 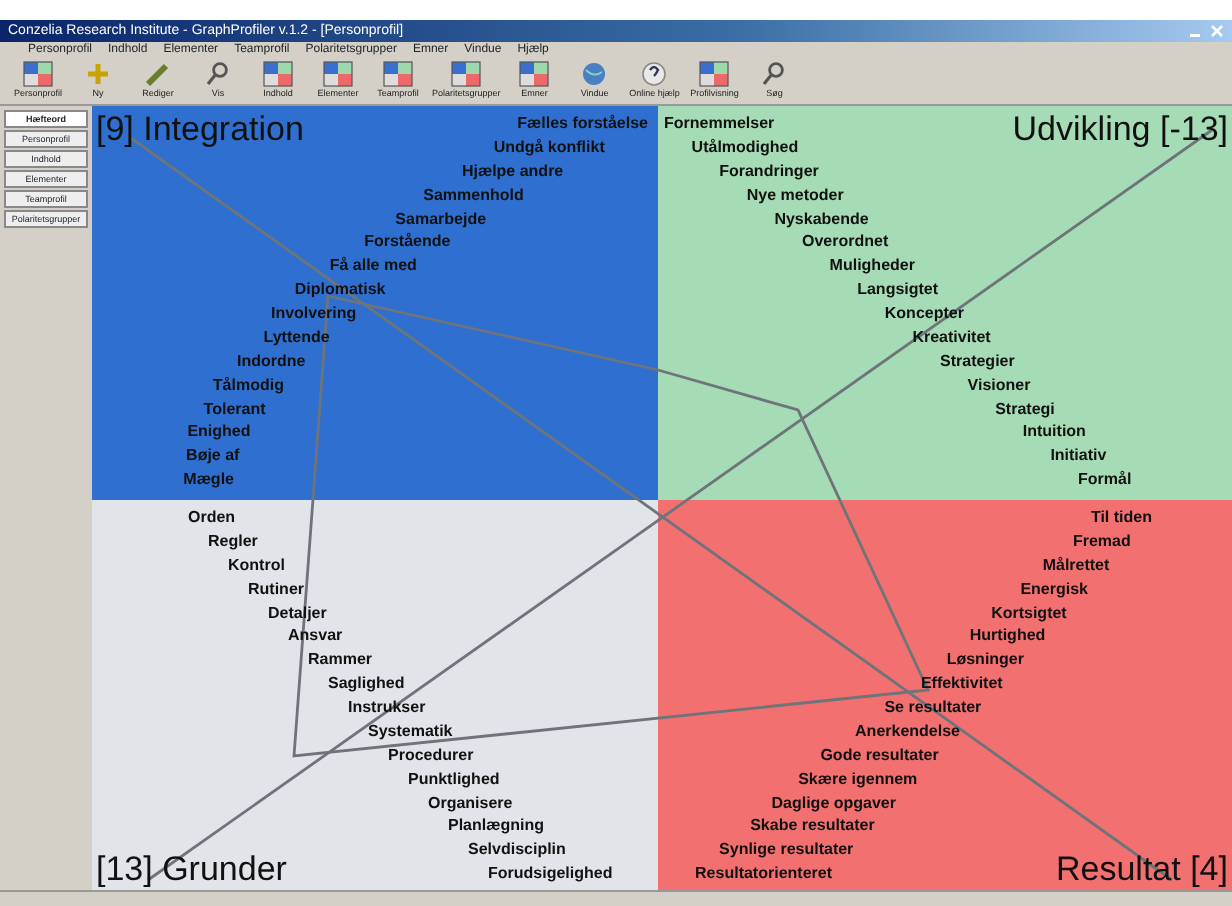 I want to click on quadrant-word: Systematik, so click(x=410, y=731).